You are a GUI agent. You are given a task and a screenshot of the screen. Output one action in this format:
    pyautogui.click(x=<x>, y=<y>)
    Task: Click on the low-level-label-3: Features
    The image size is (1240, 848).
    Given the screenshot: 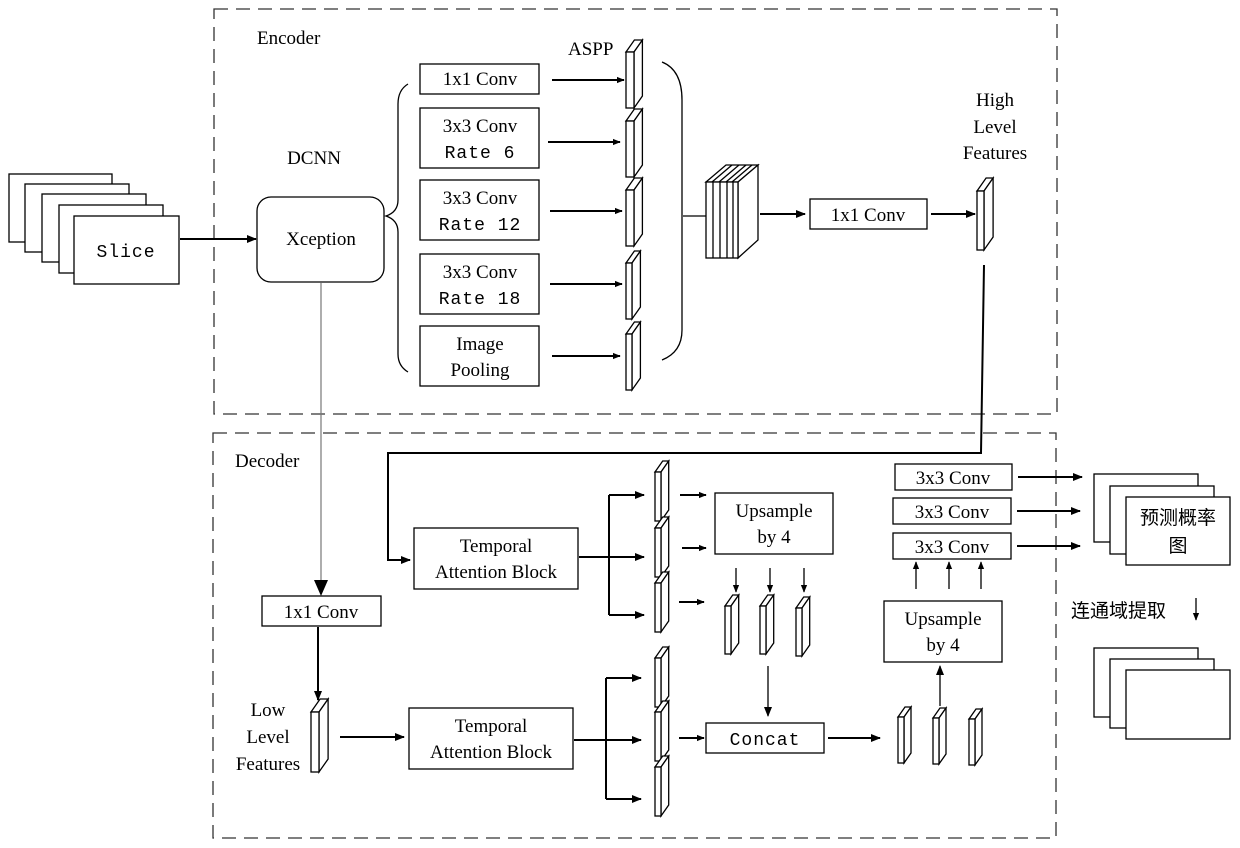 What is the action you would take?
    pyautogui.click(x=268, y=764)
    